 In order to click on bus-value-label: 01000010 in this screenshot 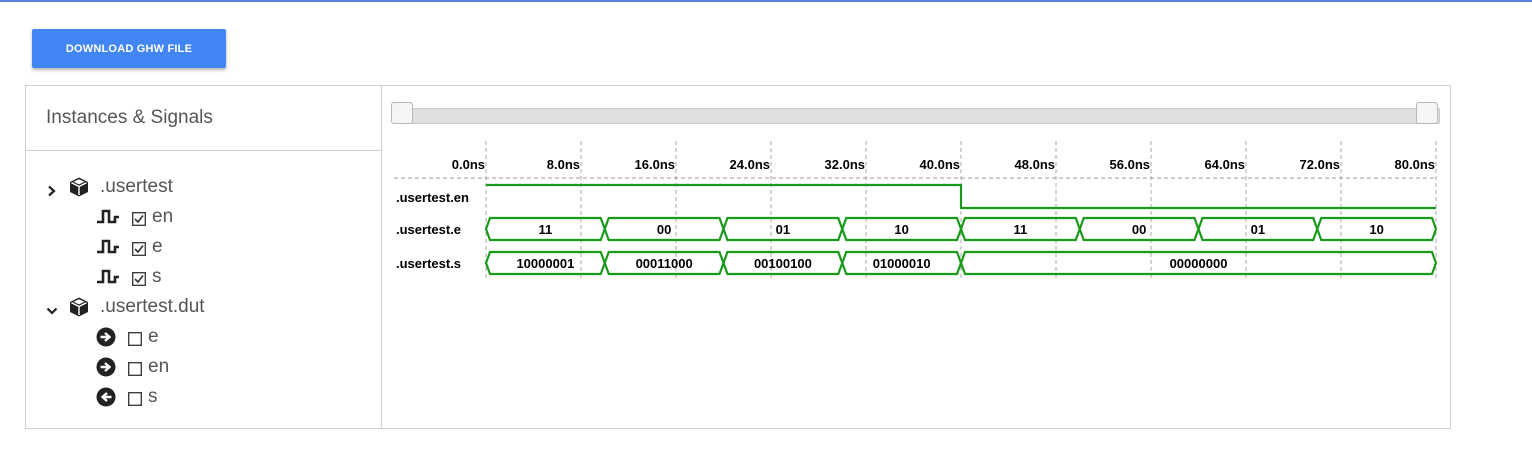, I will do `click(902, 263)`.